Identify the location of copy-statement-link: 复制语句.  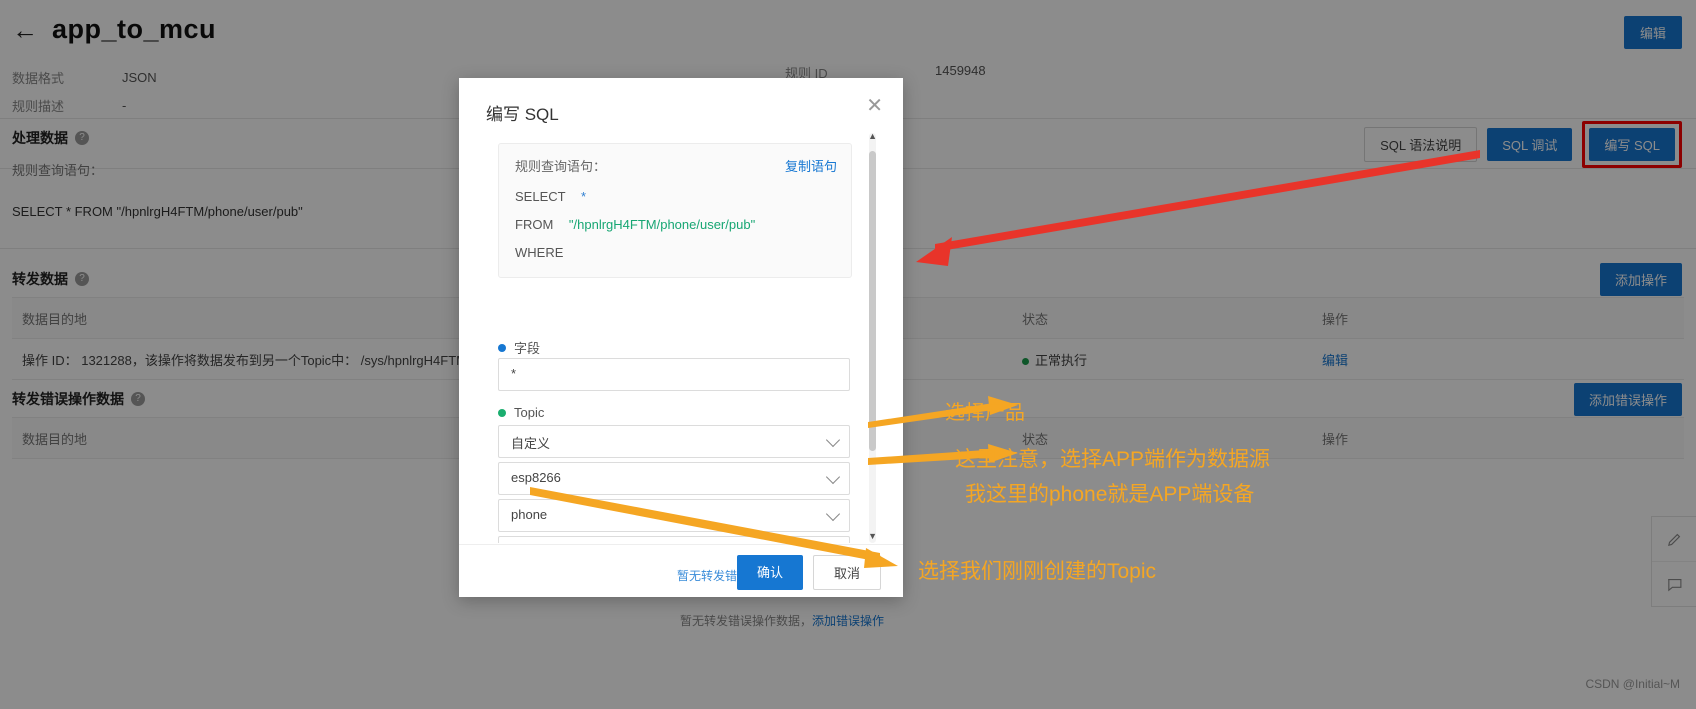
(811, 165).